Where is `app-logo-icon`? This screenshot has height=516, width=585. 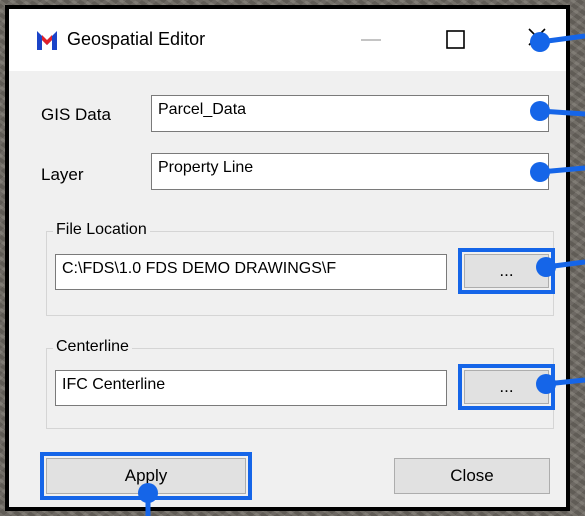
app-logo-icon is located at coordinates (47, 40).